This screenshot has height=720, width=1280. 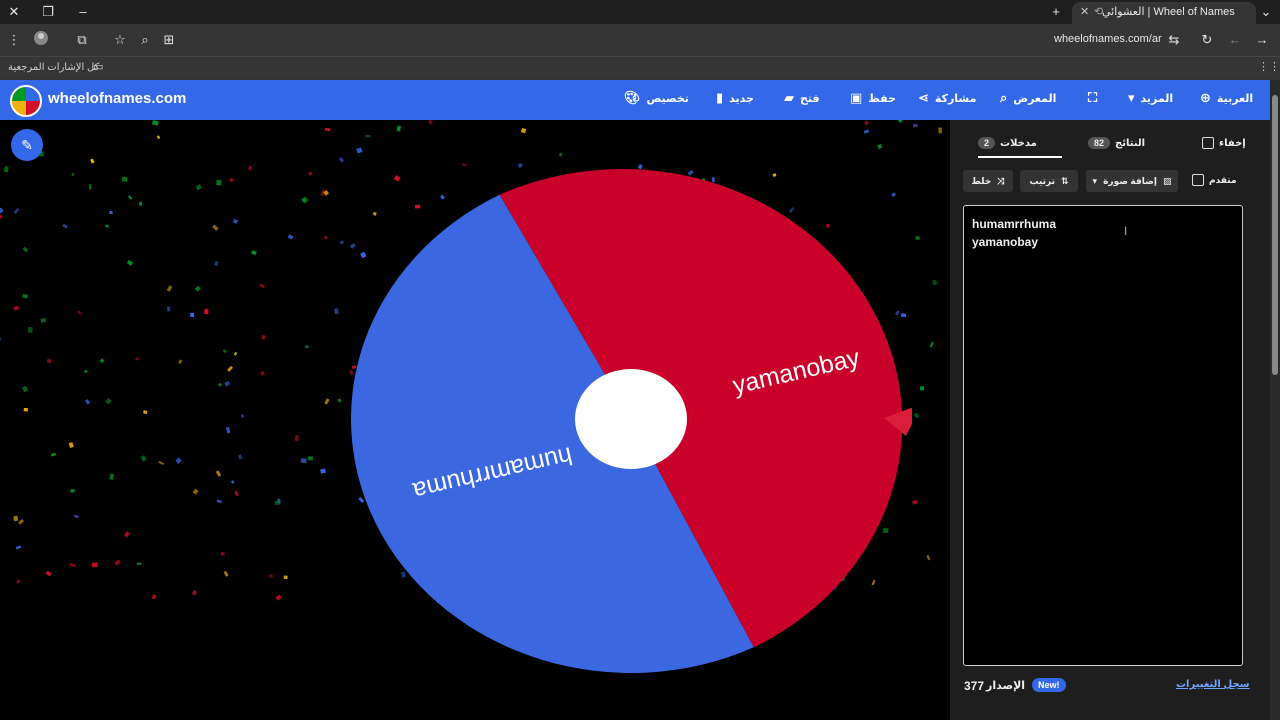 I want to click on changelog-link: سجل التغييرات, so click(x=1213, y=684).